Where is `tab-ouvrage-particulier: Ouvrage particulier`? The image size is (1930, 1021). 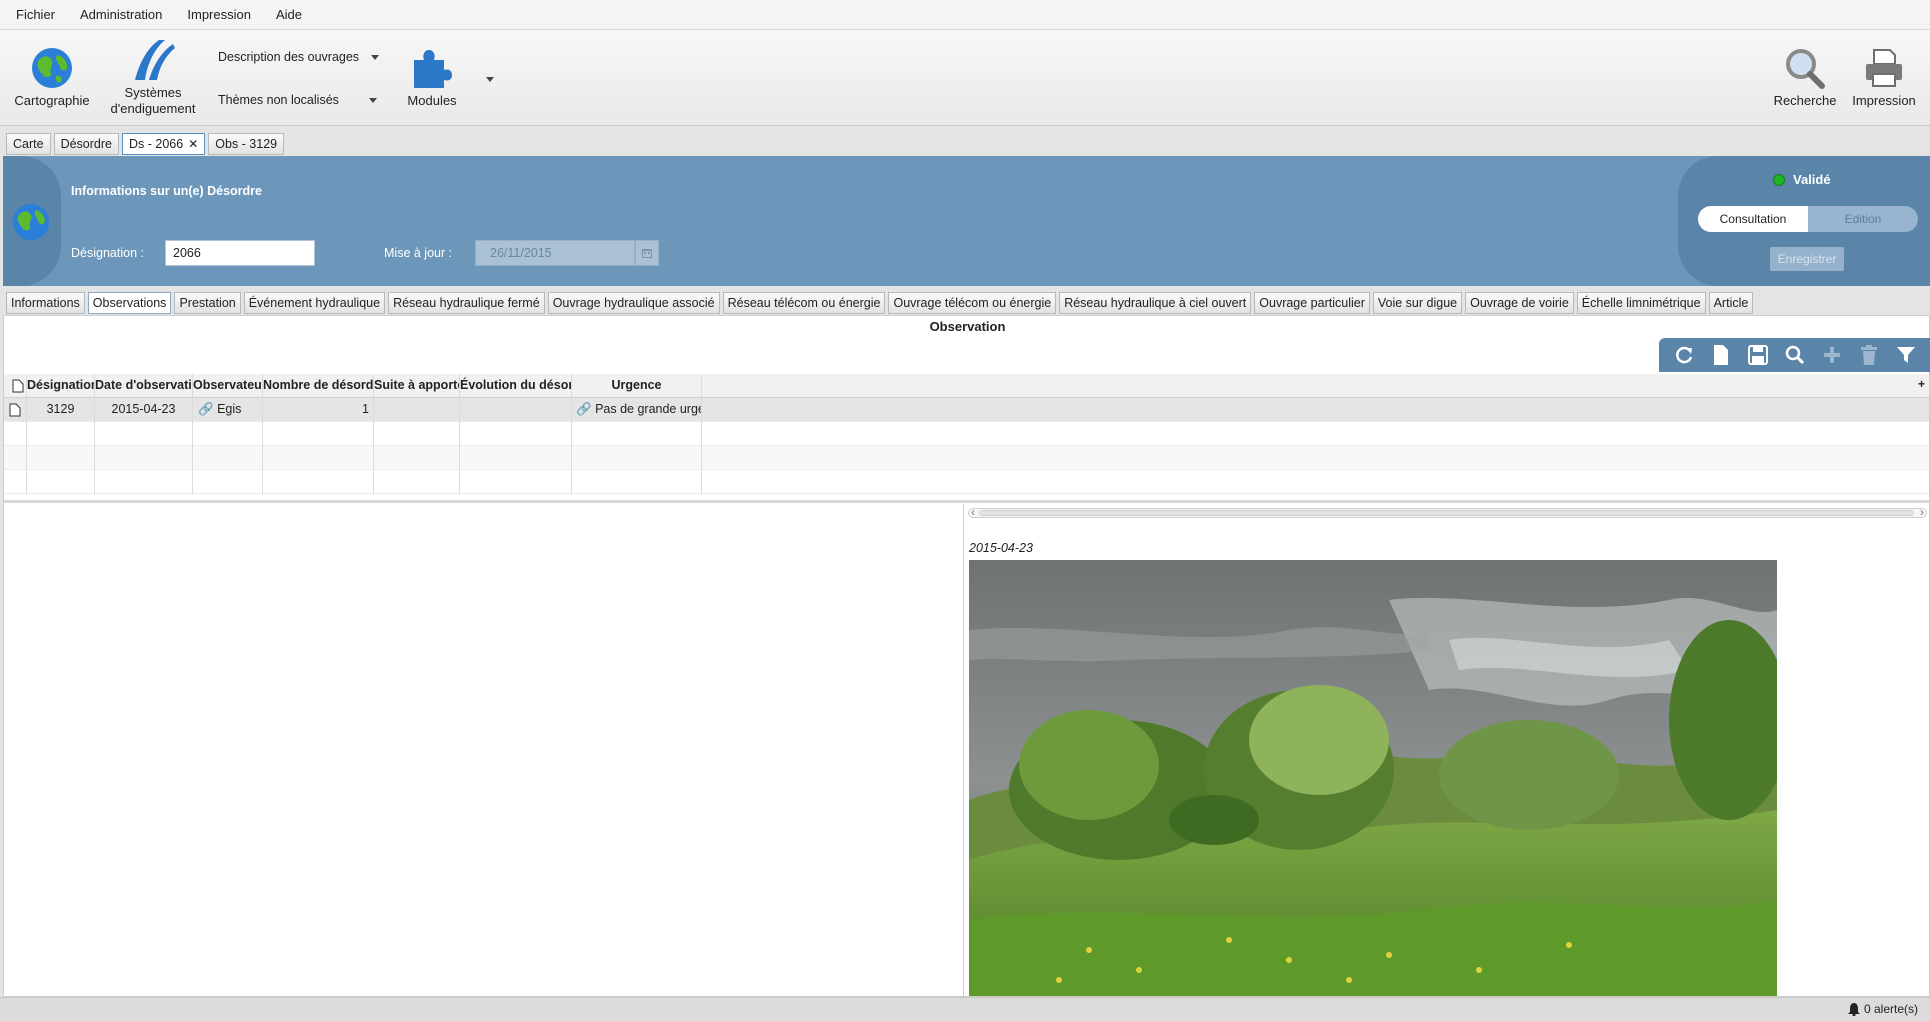 tab-ouvrage-particulier: Ouvrage particulier is located at coordinates (1312, 303).